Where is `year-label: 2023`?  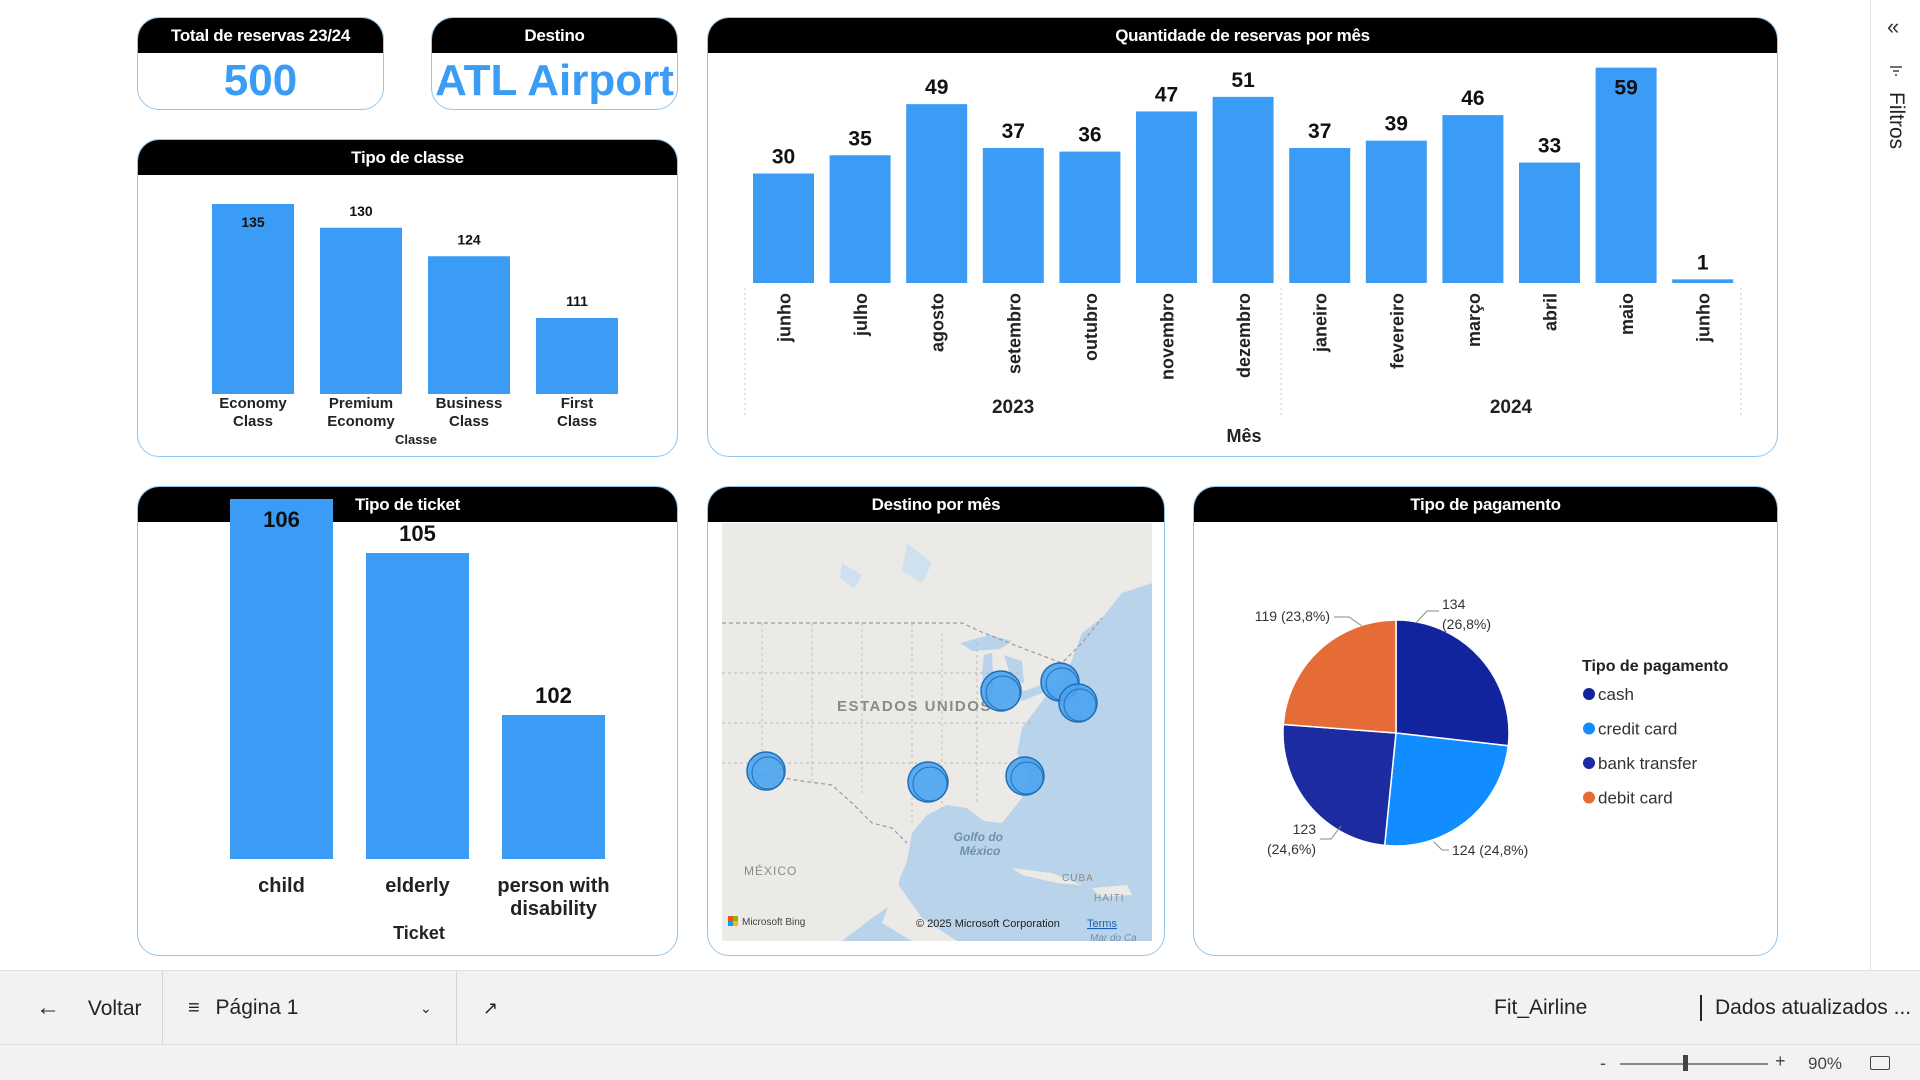
year-label: 2023 is located at coordinates (1013, 407).